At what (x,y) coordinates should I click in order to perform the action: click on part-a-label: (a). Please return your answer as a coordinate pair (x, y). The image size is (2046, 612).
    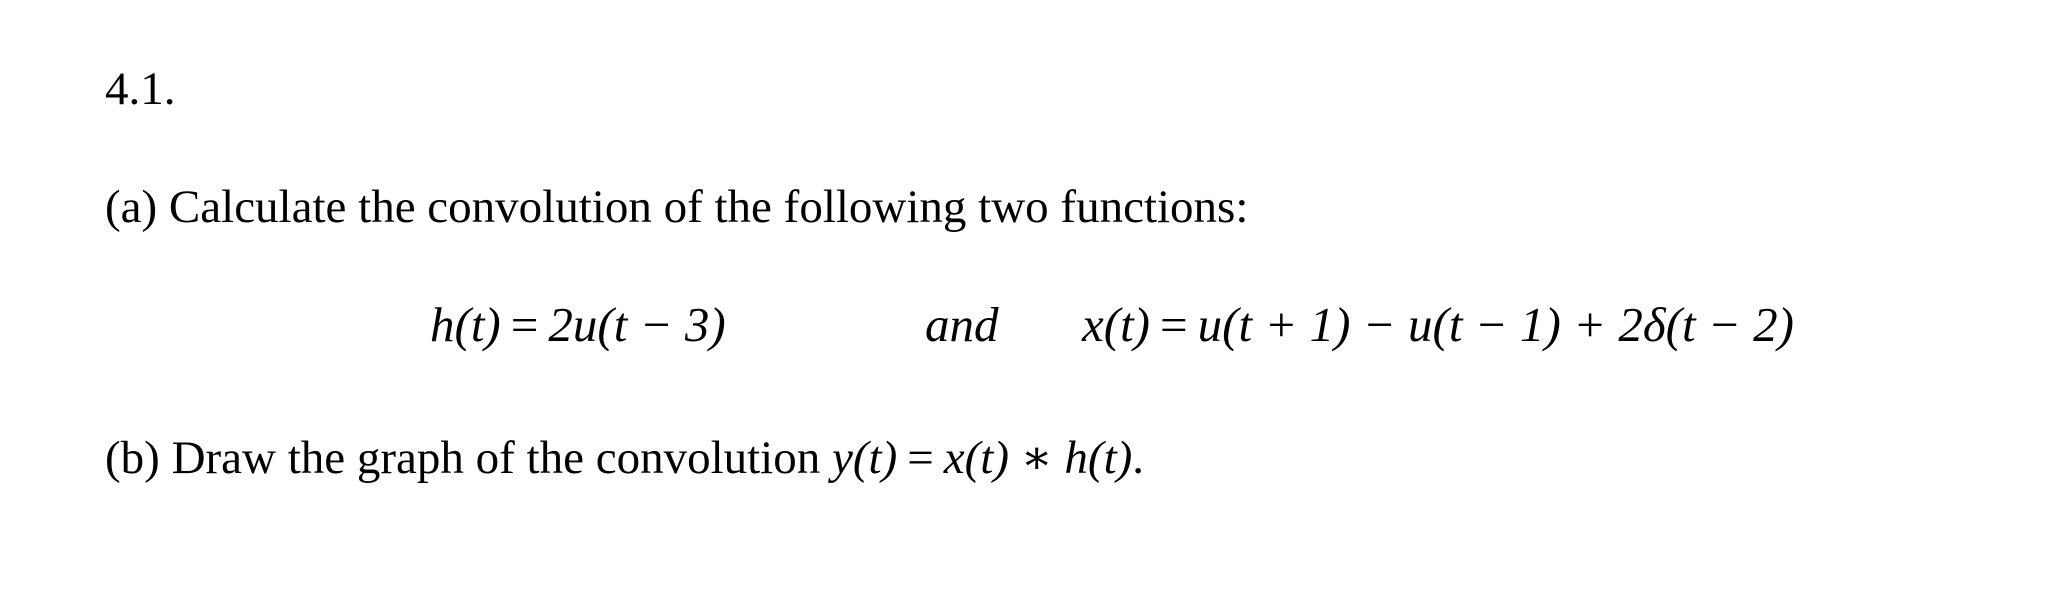
    Looking at the image, I should click on (131, 207).